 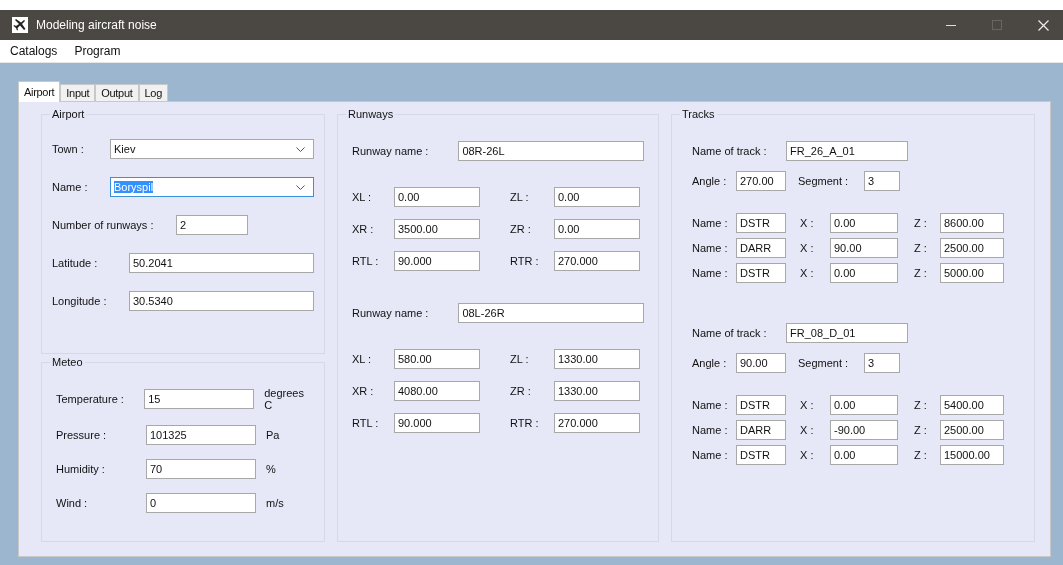 I want to click on input-field: 2, so click(x=212, y=225).